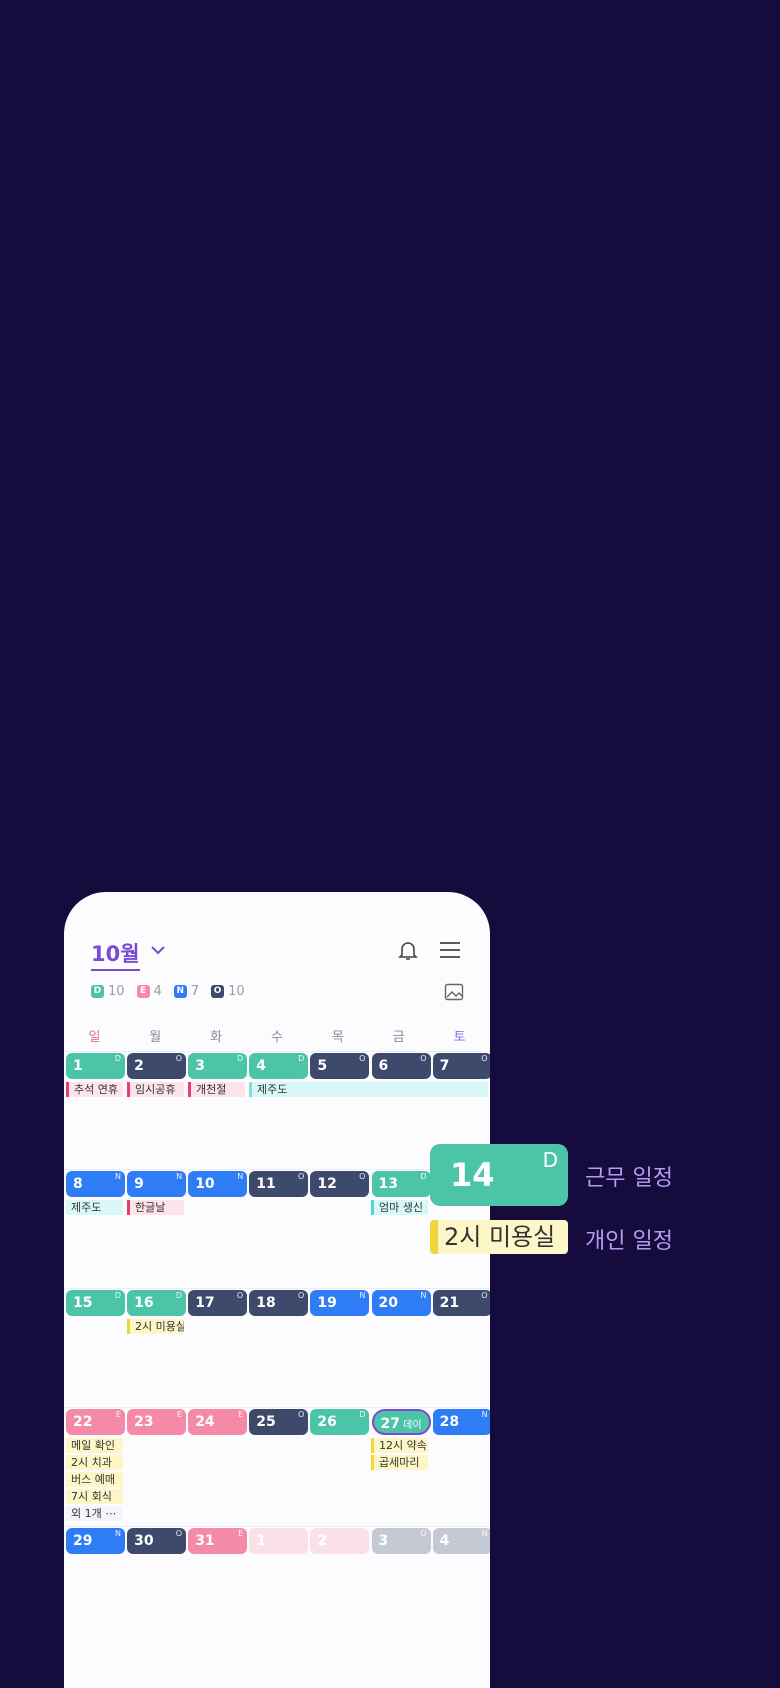 This screenshot has width=780, height=1688. What do you see at coordinates (108, 991) in the screenshot?
I see `count-d: D 10` at bounding box center [108, 991].